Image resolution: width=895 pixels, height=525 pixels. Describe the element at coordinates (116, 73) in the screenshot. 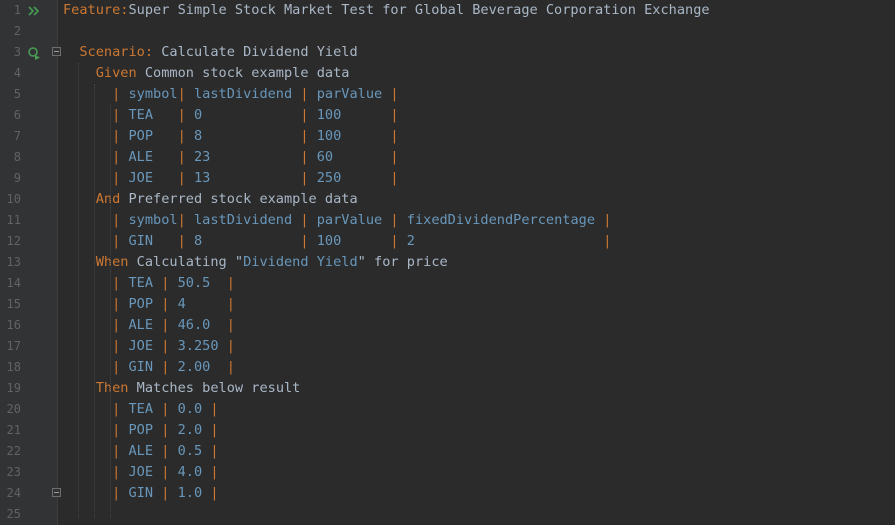

I see `gherkin-keyword: Given` at that location.